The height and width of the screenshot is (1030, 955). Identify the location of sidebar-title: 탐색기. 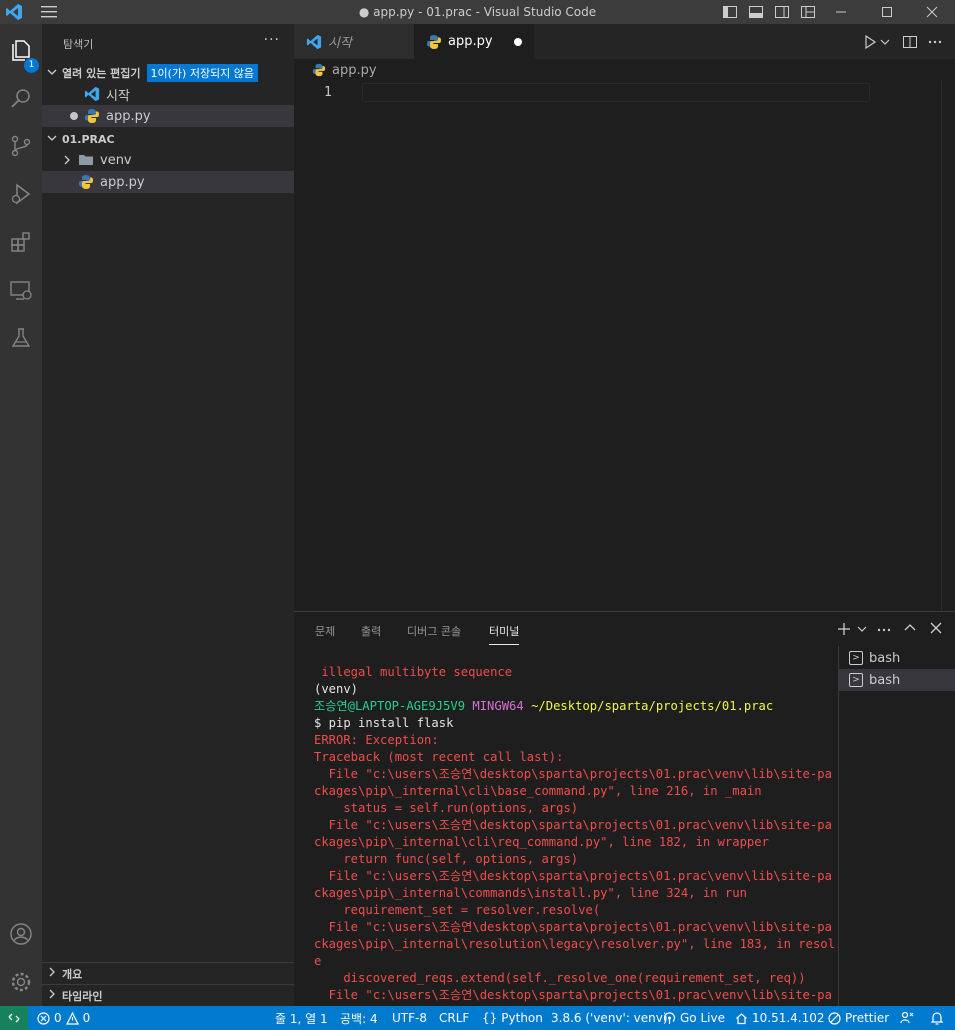
(78, 44).